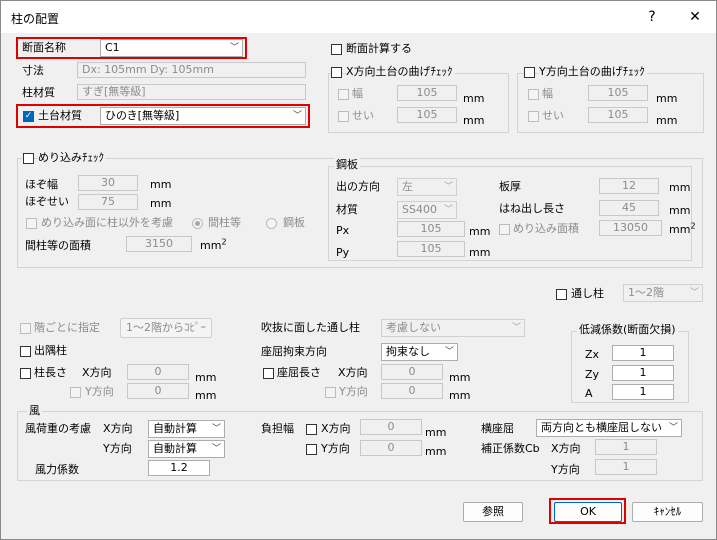 The image size is (717, 540). Describe the element at coordinates (25, 351) in the screenshot. I see `corner-column-checkbox` at that location.